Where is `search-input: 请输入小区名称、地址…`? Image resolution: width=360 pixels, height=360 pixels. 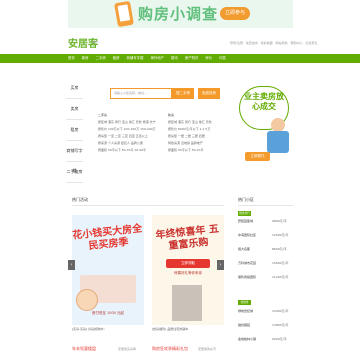
search-input: 请输入小区名称、地址… is located at coordinates (141, 93).